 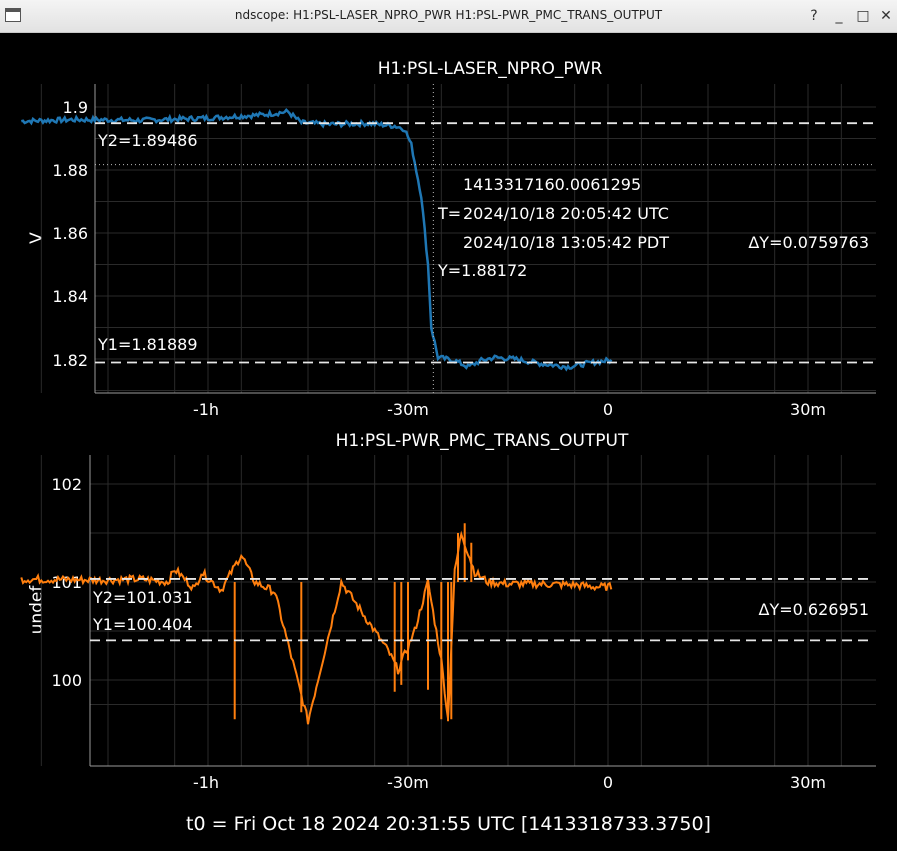 I want to click on top-x-ticks: -1h -30m 0 30m, so click(x=509, y=409).